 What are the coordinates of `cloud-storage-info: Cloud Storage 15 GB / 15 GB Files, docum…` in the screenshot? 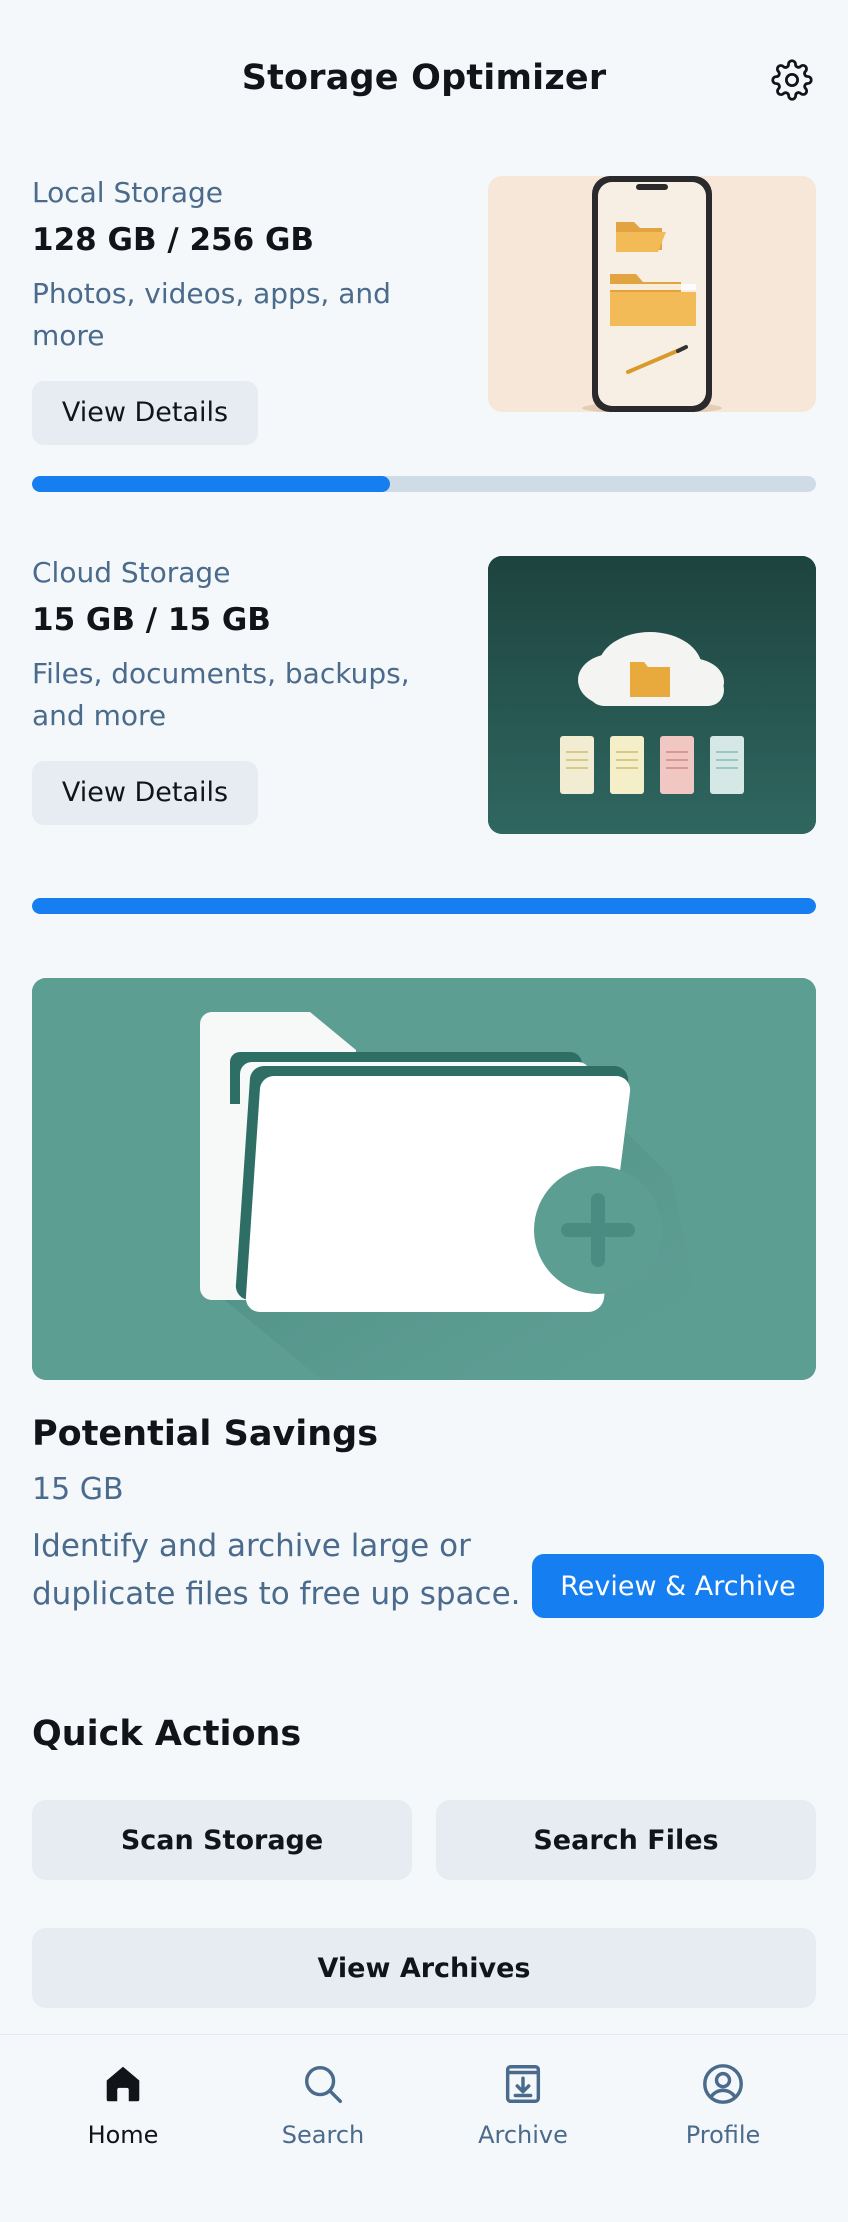 It's located at (247, 690).